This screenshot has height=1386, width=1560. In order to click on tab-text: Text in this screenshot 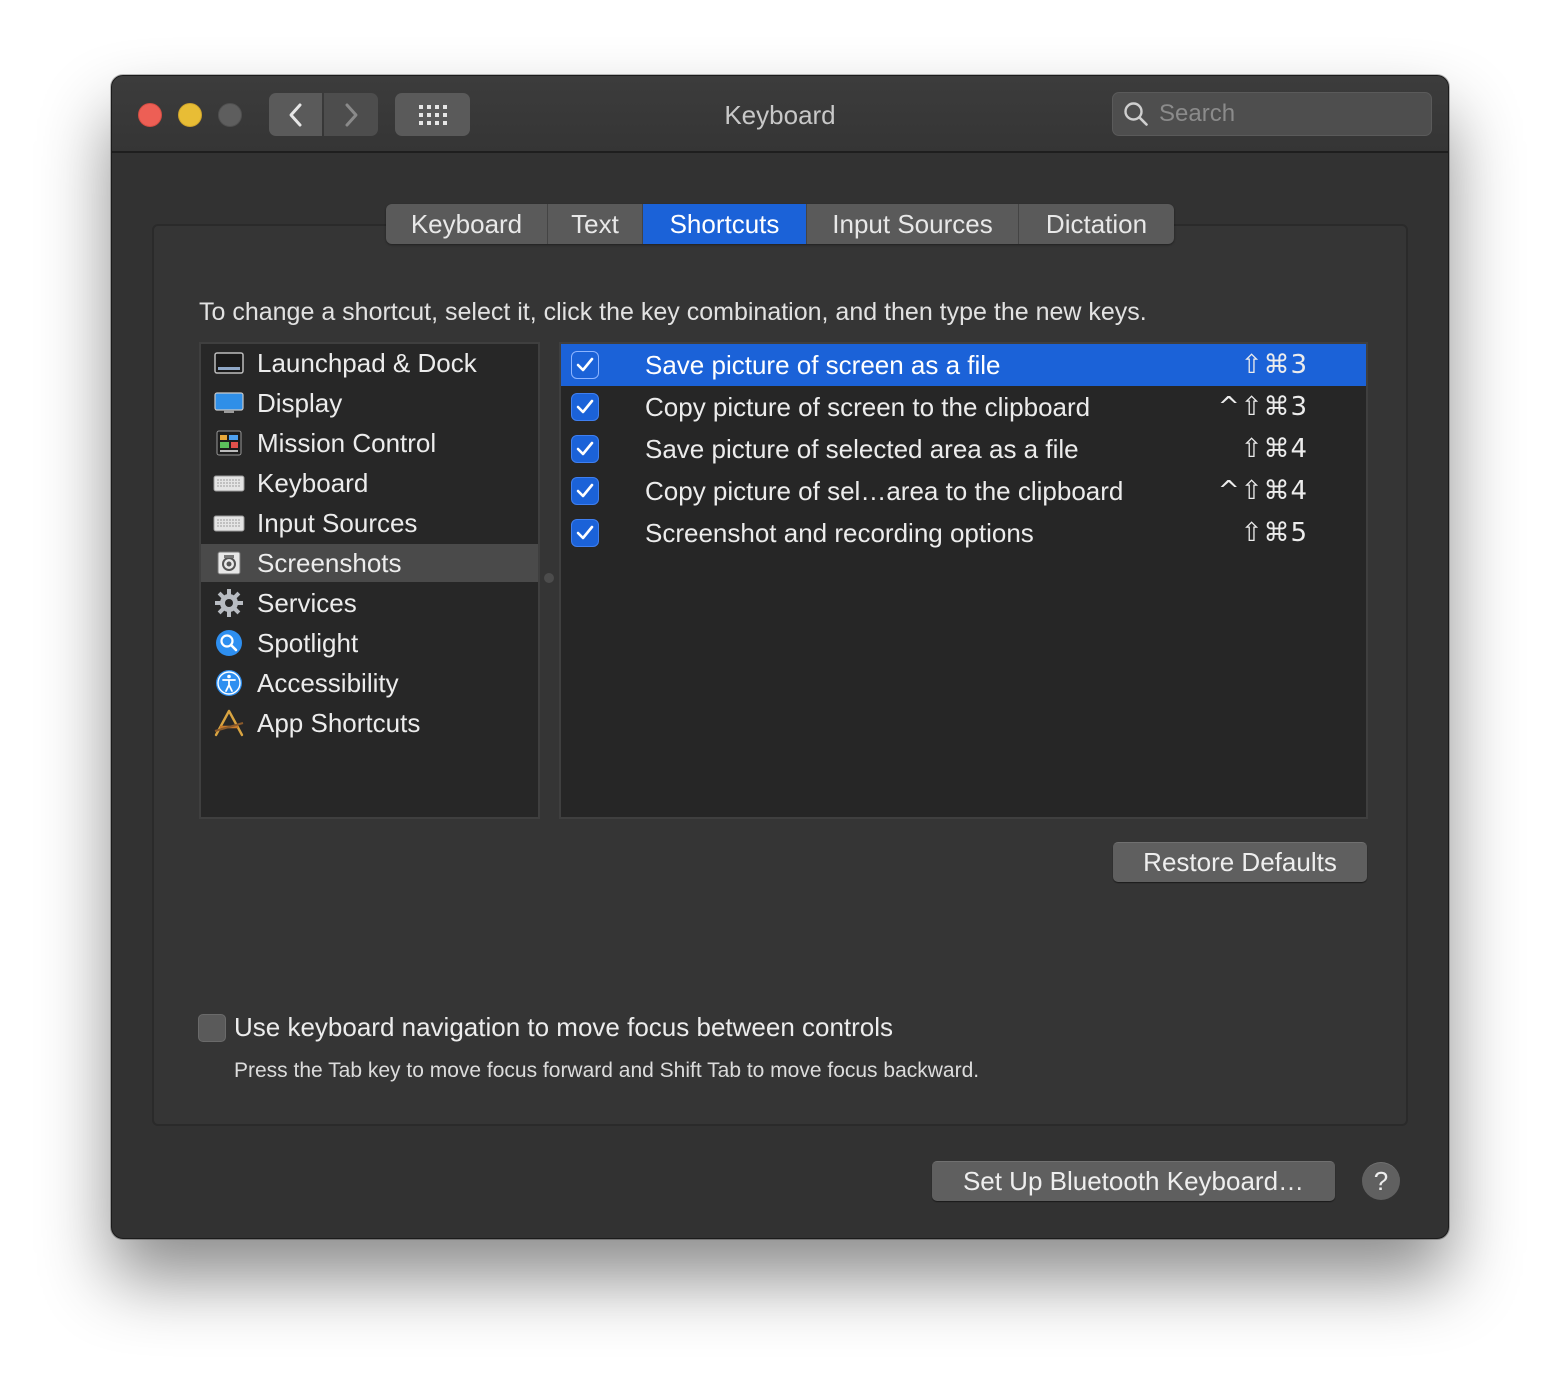, I will do `click(595, 224)`.